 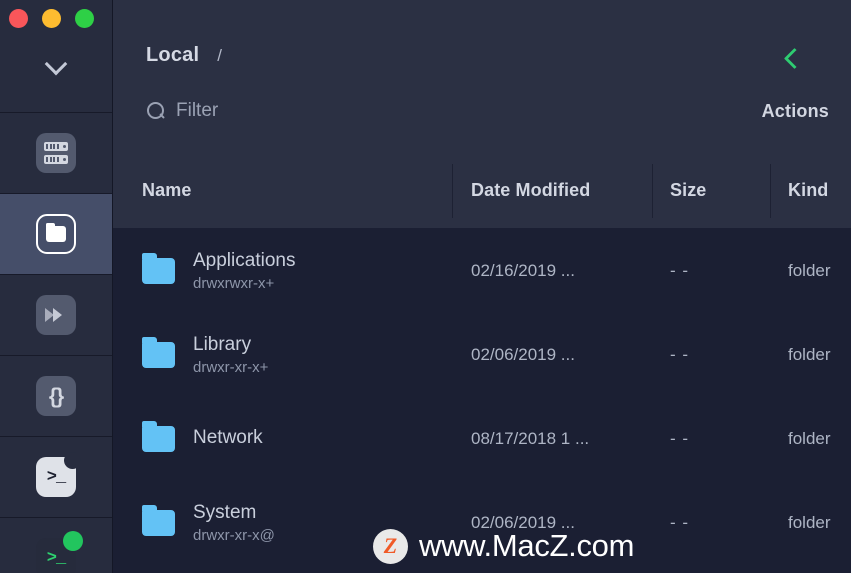 What do you see at coordinates (488, 111) in the screenshot?
I see `filter-row: Filter Actions` at bounding box center [488, 111].